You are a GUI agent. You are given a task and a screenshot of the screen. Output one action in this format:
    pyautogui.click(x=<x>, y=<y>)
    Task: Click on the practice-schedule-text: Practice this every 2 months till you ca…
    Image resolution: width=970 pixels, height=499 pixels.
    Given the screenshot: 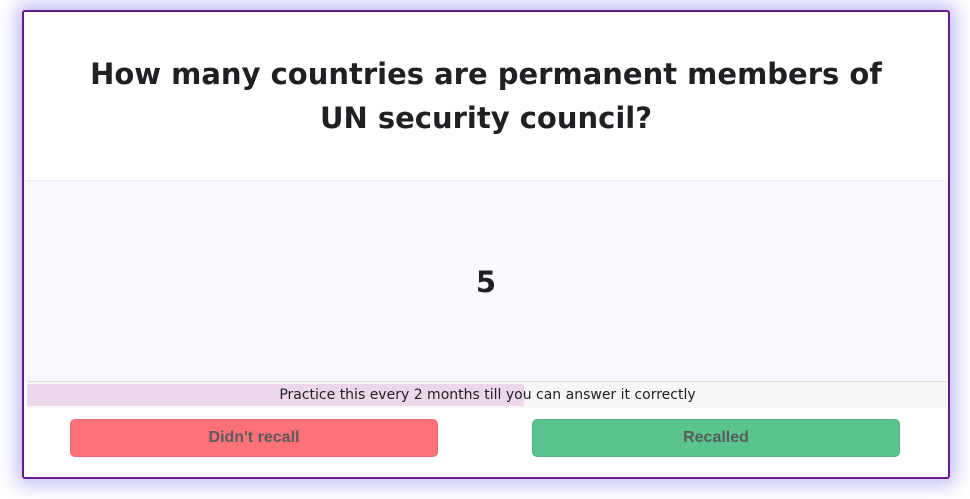 What is the action you would take?
    pyautogui.click(x=487, y=395)
    